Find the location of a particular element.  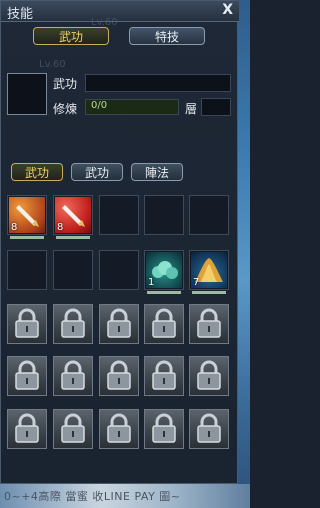

window-title: 技能 is located at coordinates (20, 14).